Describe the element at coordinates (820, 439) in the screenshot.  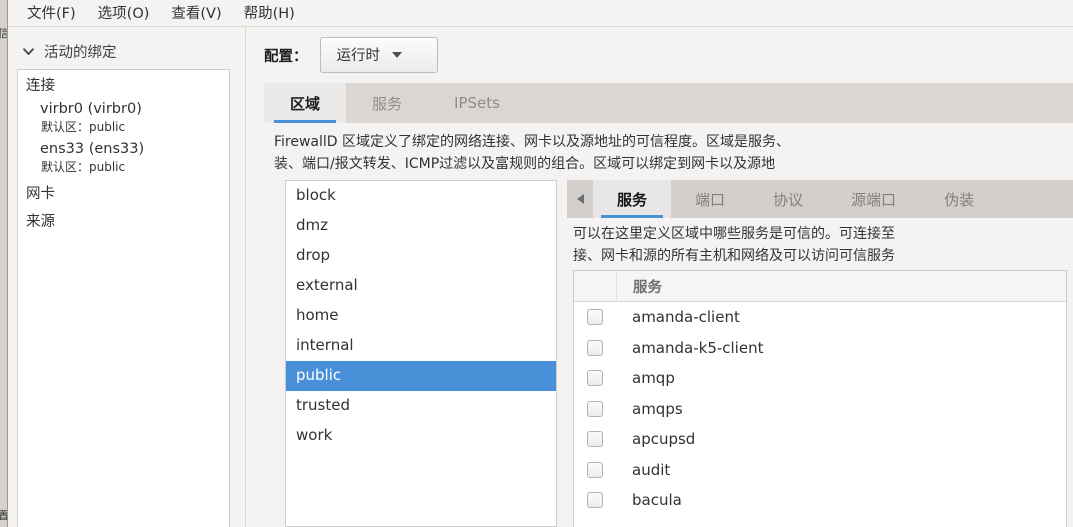
I see `table-row: apcupsd` at that location.